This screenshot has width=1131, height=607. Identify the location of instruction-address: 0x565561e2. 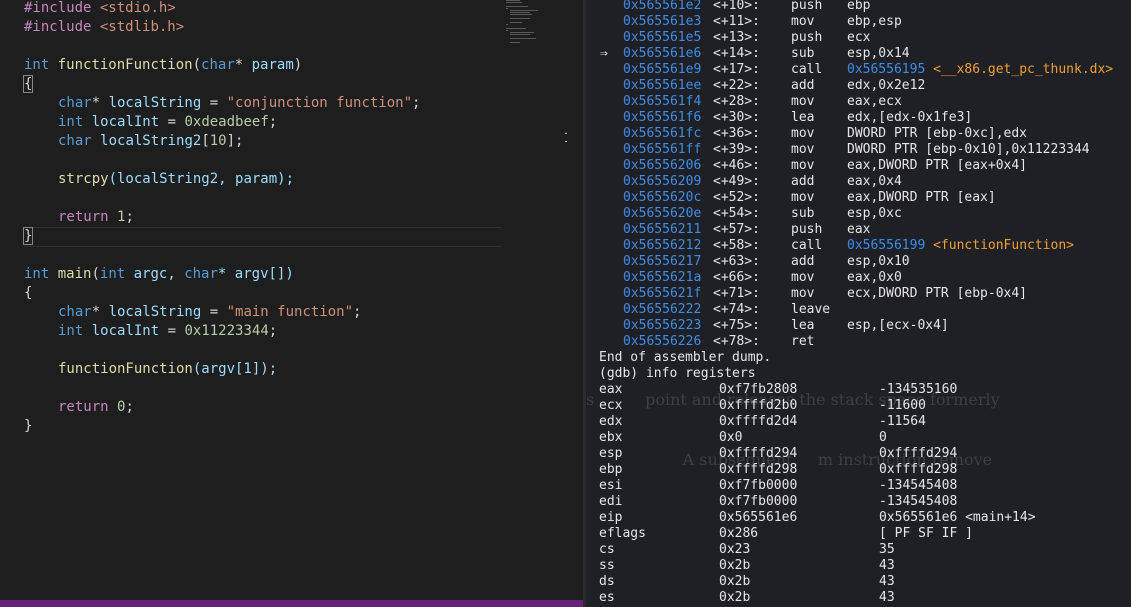
(662, 6).